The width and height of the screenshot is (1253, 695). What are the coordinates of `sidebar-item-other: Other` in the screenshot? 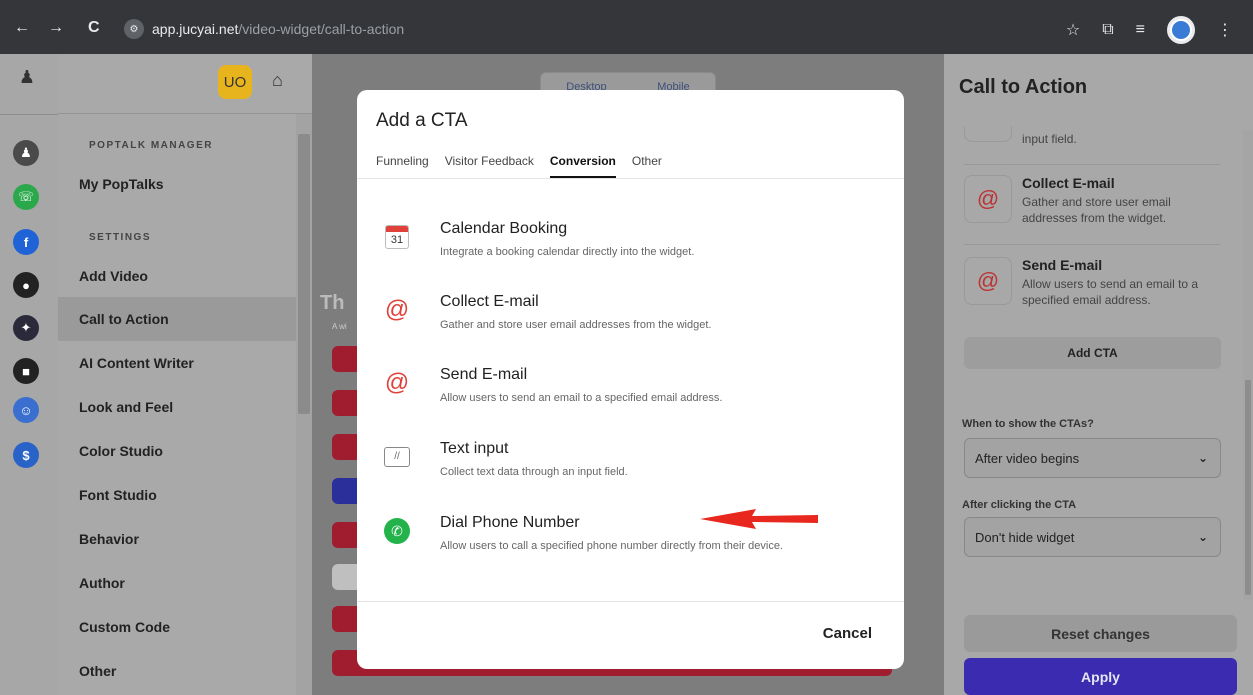 It's located at (177, 671).